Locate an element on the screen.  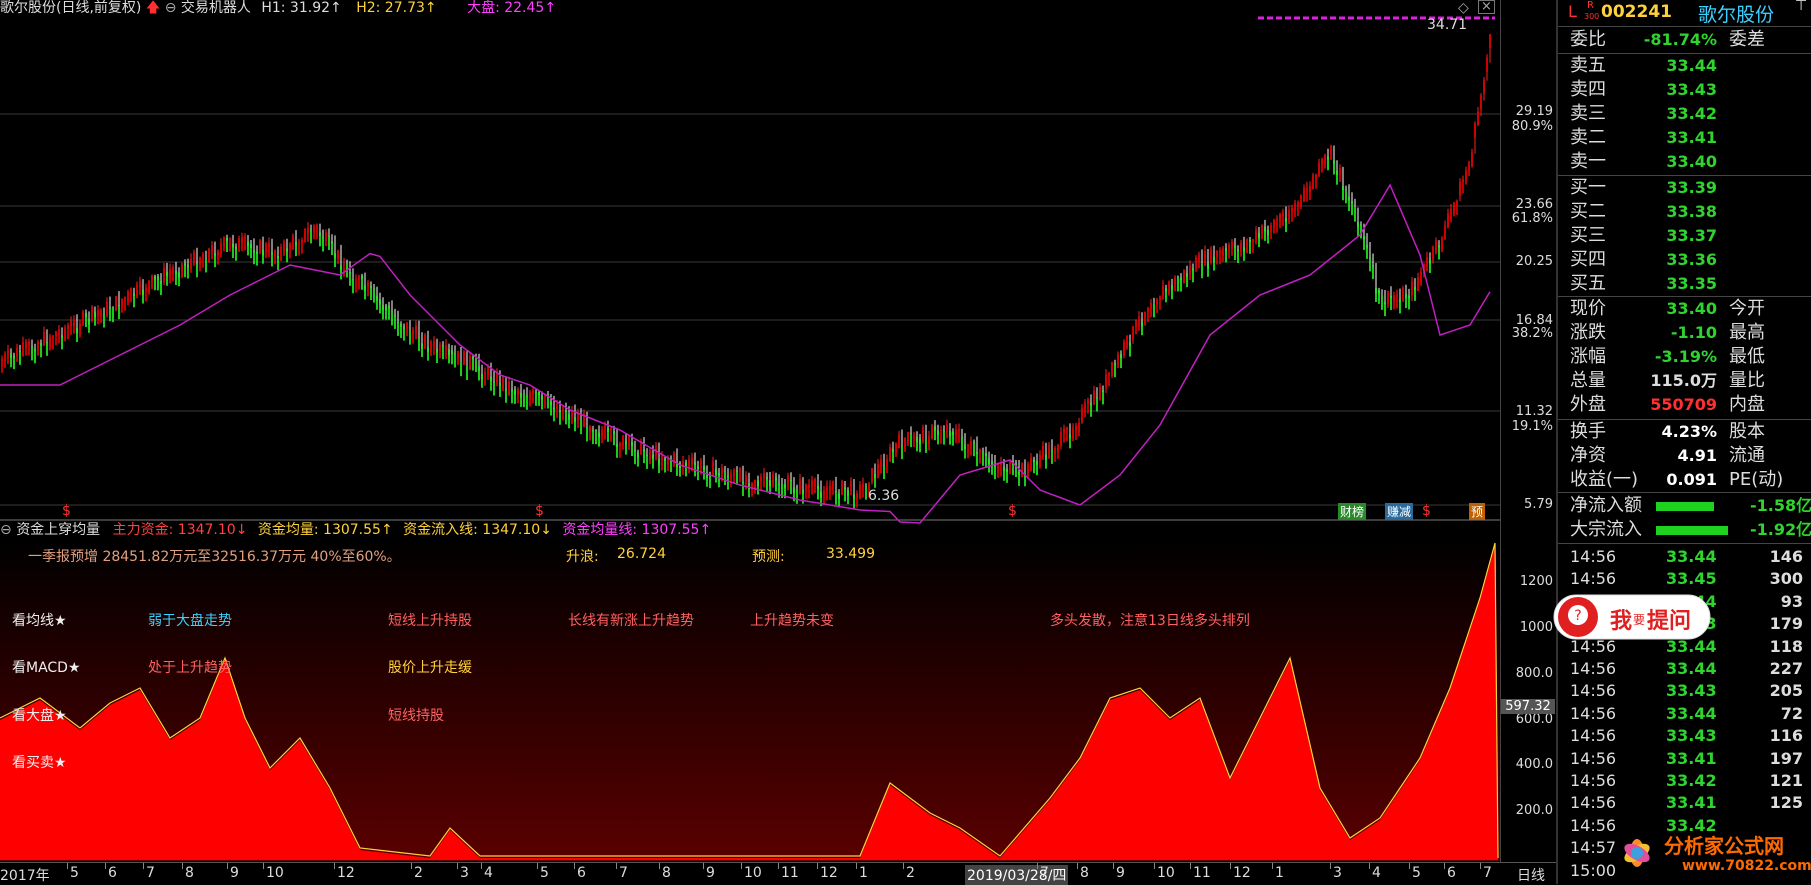
trade-row: 14:56 33.44 72 is located at coordinates (1684, 714).